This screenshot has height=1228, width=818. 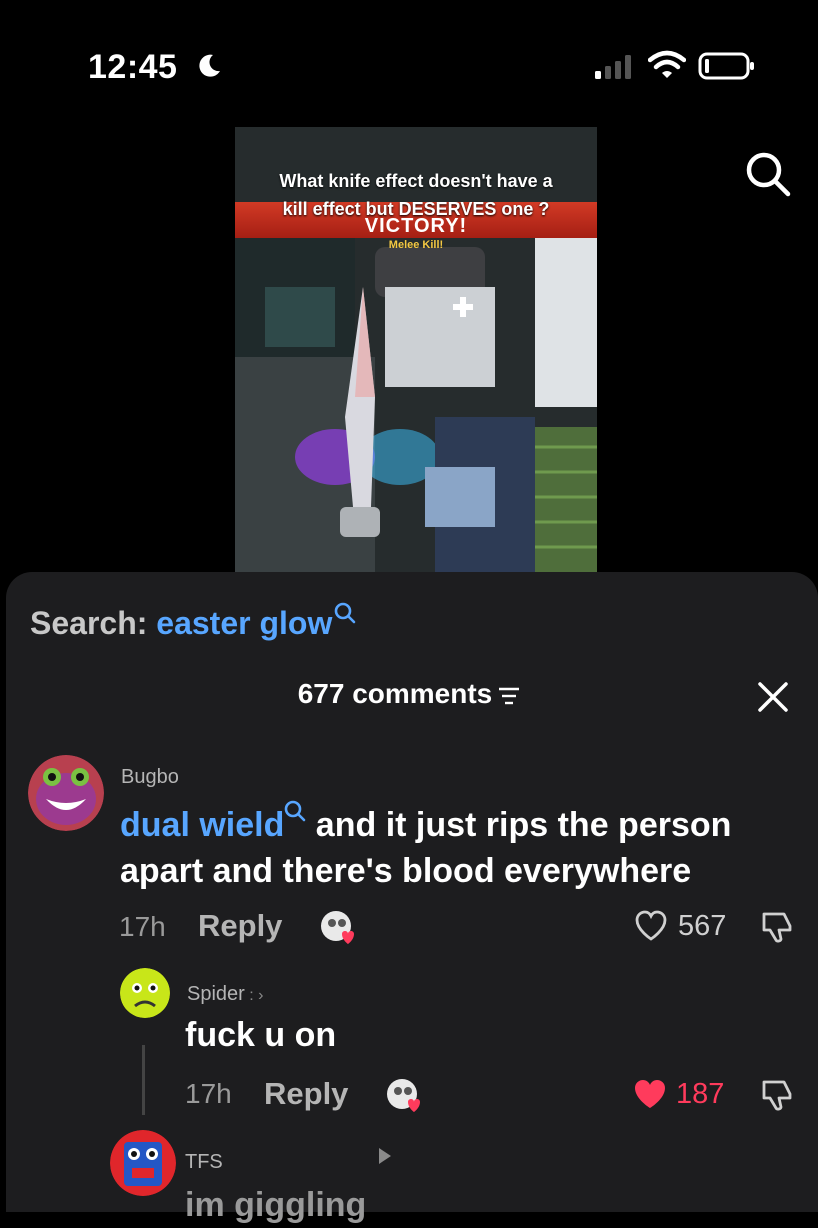 I want to click on comment-search-link: dual wield, so click(x=202, y=825).